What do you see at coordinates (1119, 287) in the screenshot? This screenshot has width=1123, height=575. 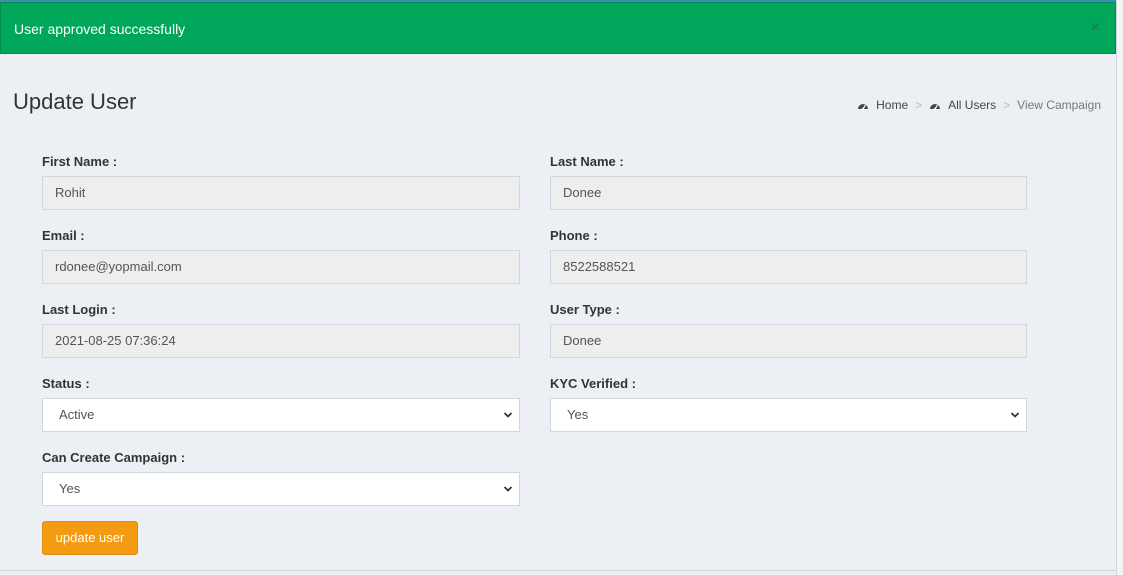 I see `right-scroll-edge` at bounding box center [1119, 287].